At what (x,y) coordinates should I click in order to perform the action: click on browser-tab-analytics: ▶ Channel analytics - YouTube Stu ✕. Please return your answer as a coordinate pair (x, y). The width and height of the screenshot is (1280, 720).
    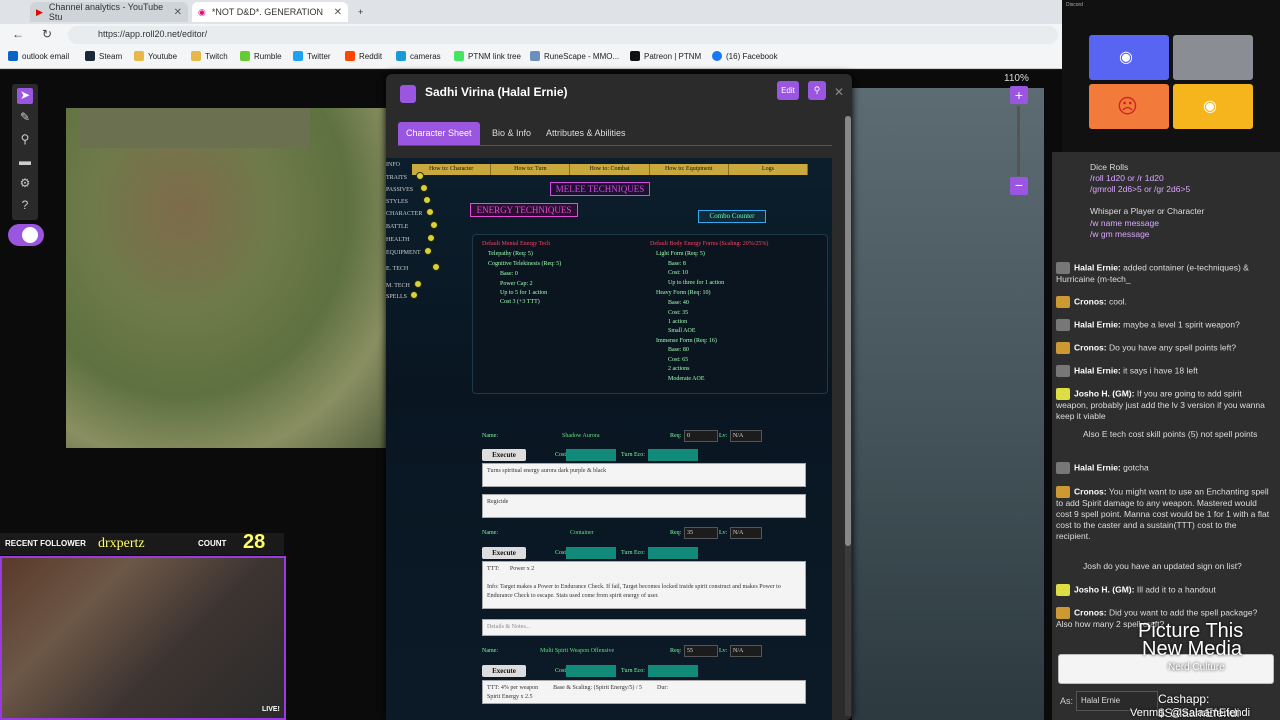
    Looking at the image, I should click on (109, 12).